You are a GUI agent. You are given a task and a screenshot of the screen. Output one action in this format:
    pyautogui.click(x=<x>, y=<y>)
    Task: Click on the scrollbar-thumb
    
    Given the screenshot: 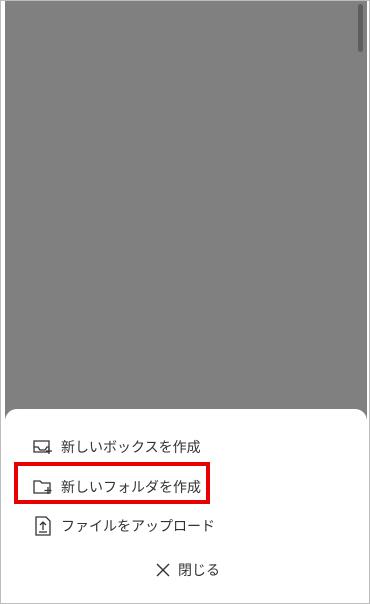 What is the action you would take?
    pyautogui.click(x=360, y=28)
    